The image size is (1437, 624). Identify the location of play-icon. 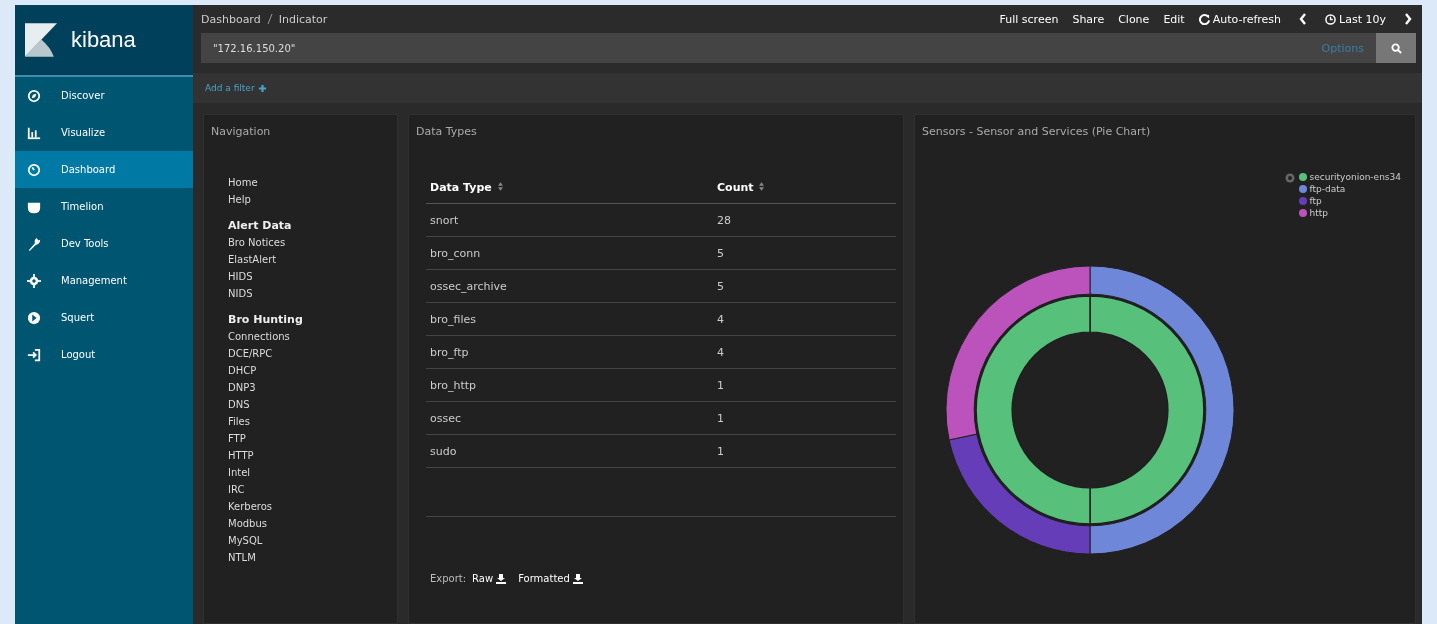
(34, 317).